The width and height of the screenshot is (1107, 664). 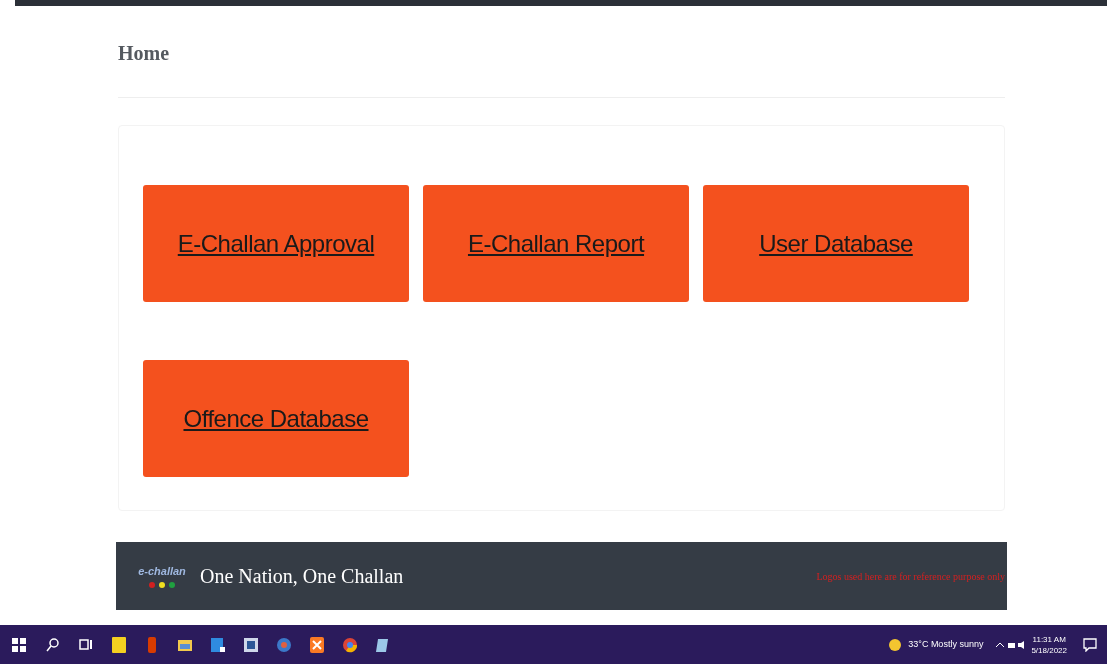 What do you see at coordinates (1090, 644) in the screenshot?
I see `notification-icon` at bounding box center [1090, 644].